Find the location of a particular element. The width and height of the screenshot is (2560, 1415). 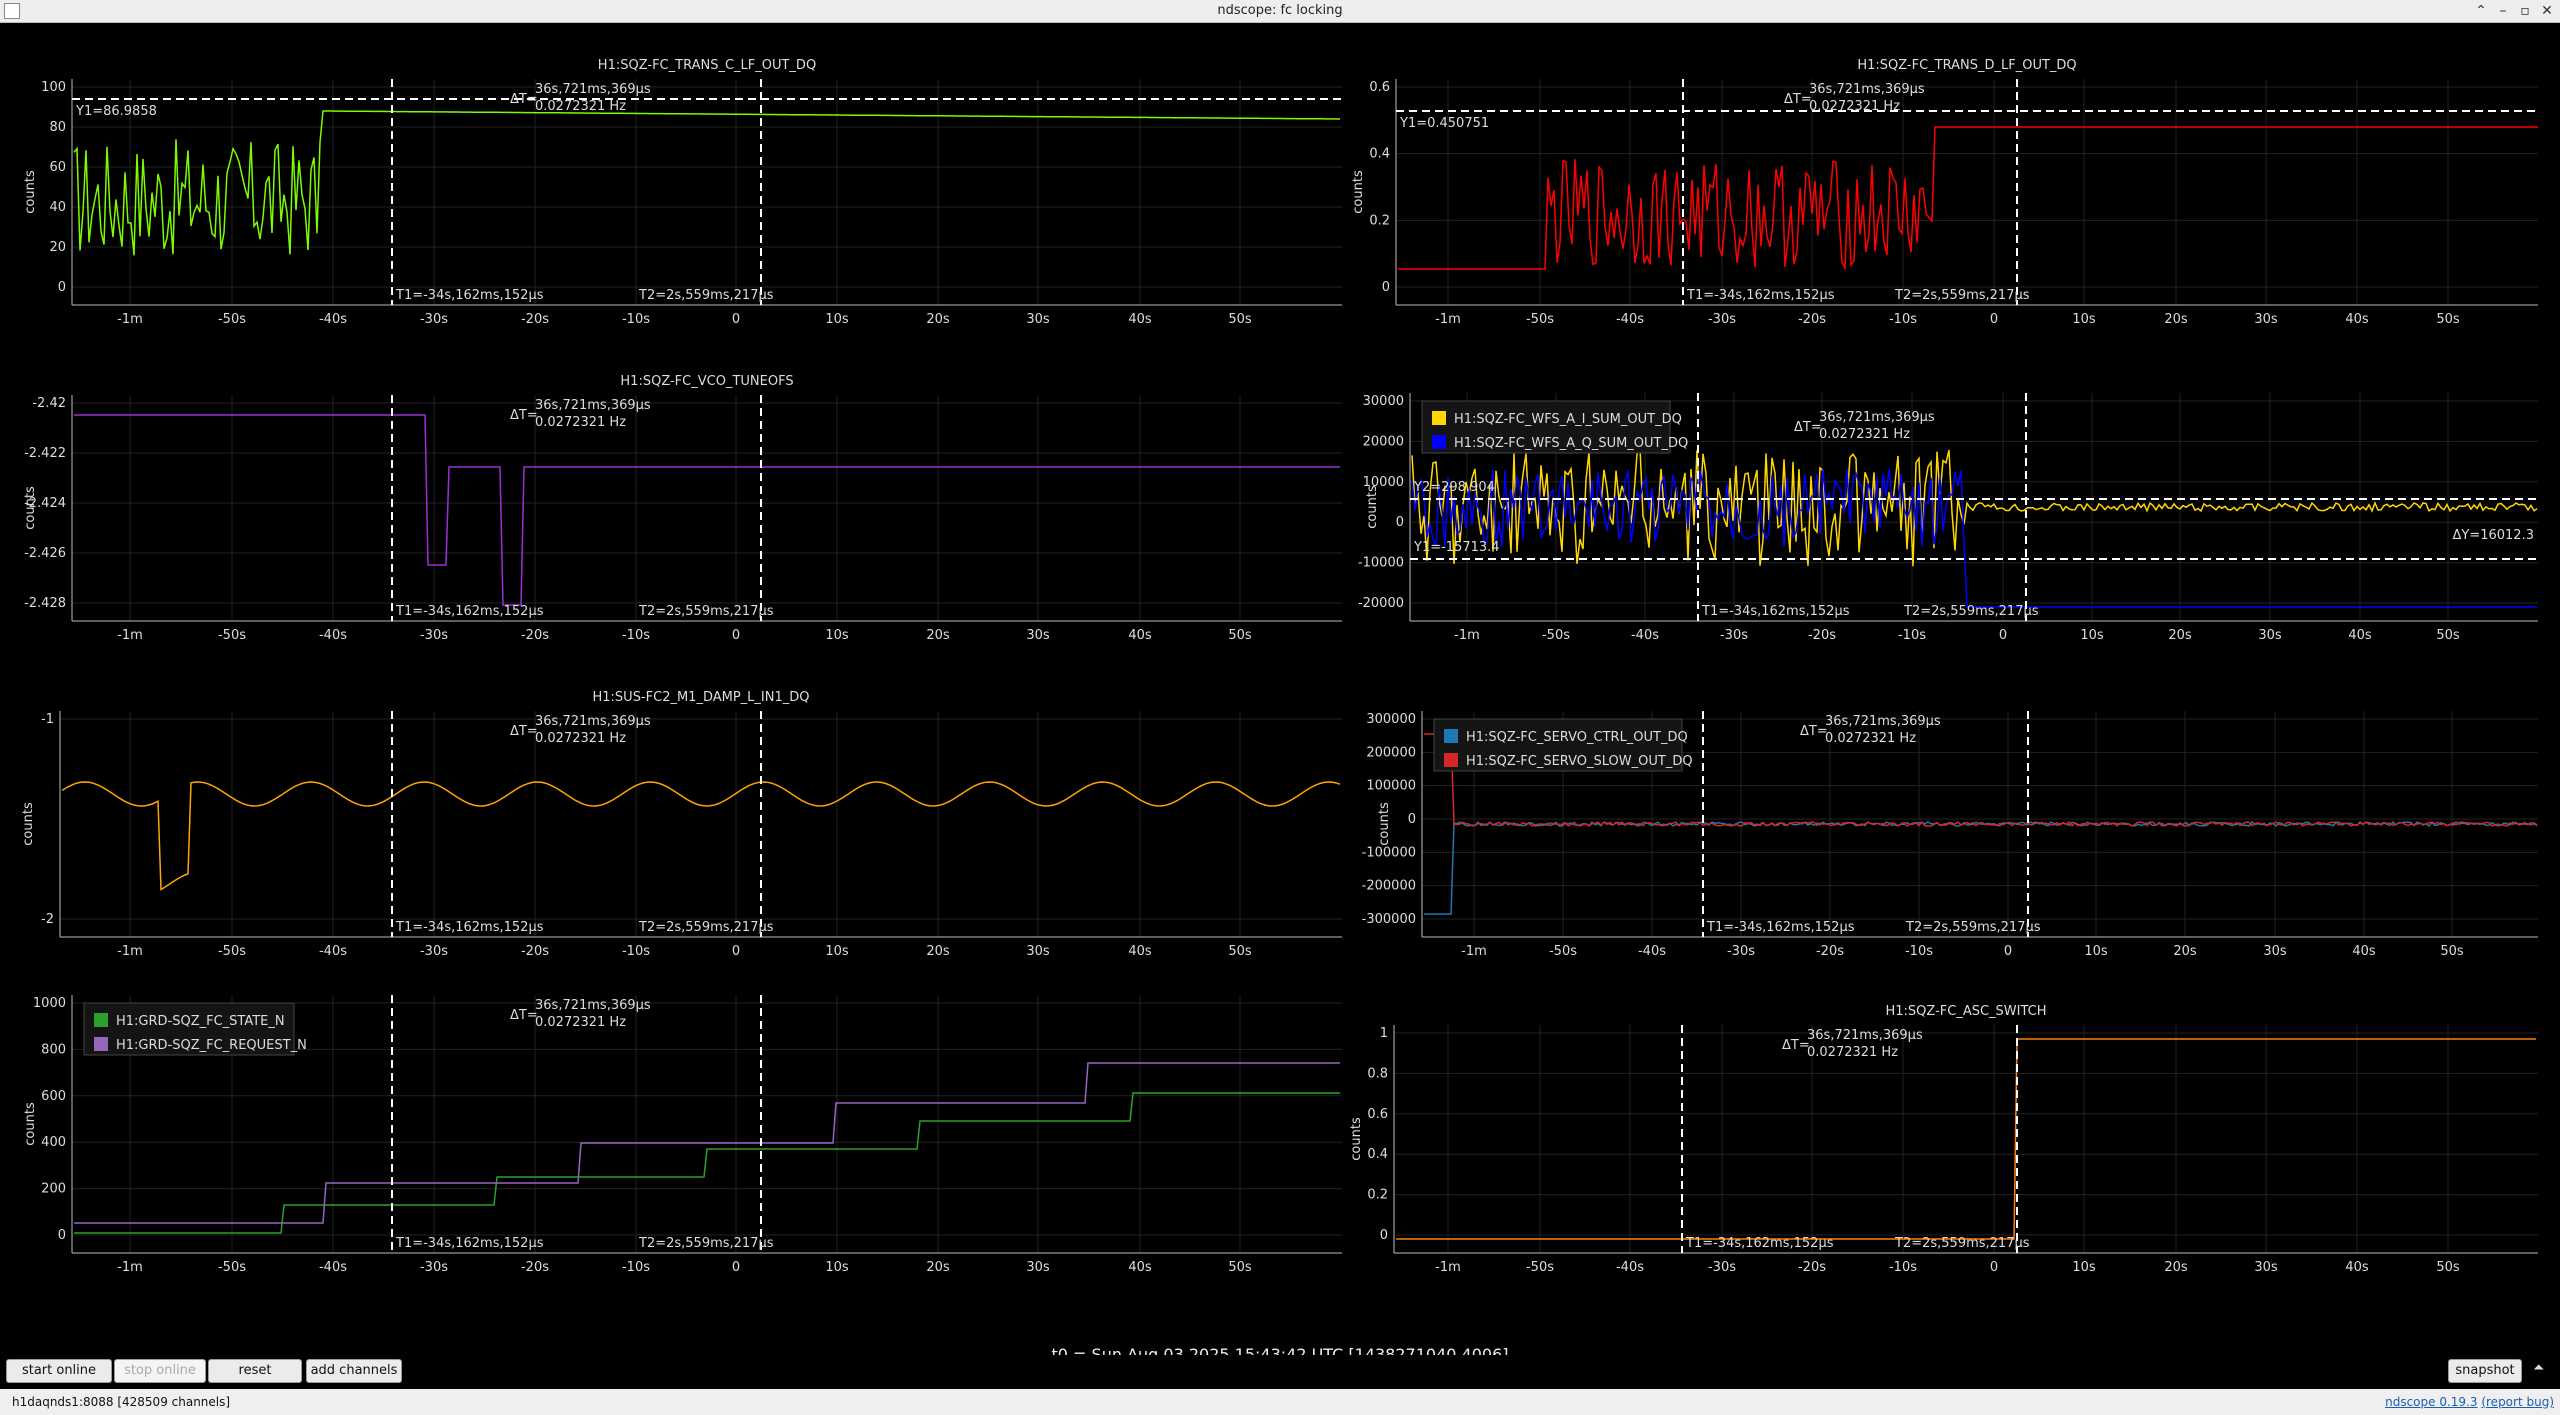

y-tick-label: 60 is located at coordinates (57, 167).